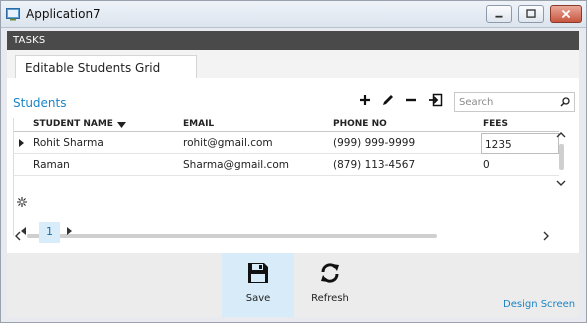  I want to click on search-input, so click(502, 102).